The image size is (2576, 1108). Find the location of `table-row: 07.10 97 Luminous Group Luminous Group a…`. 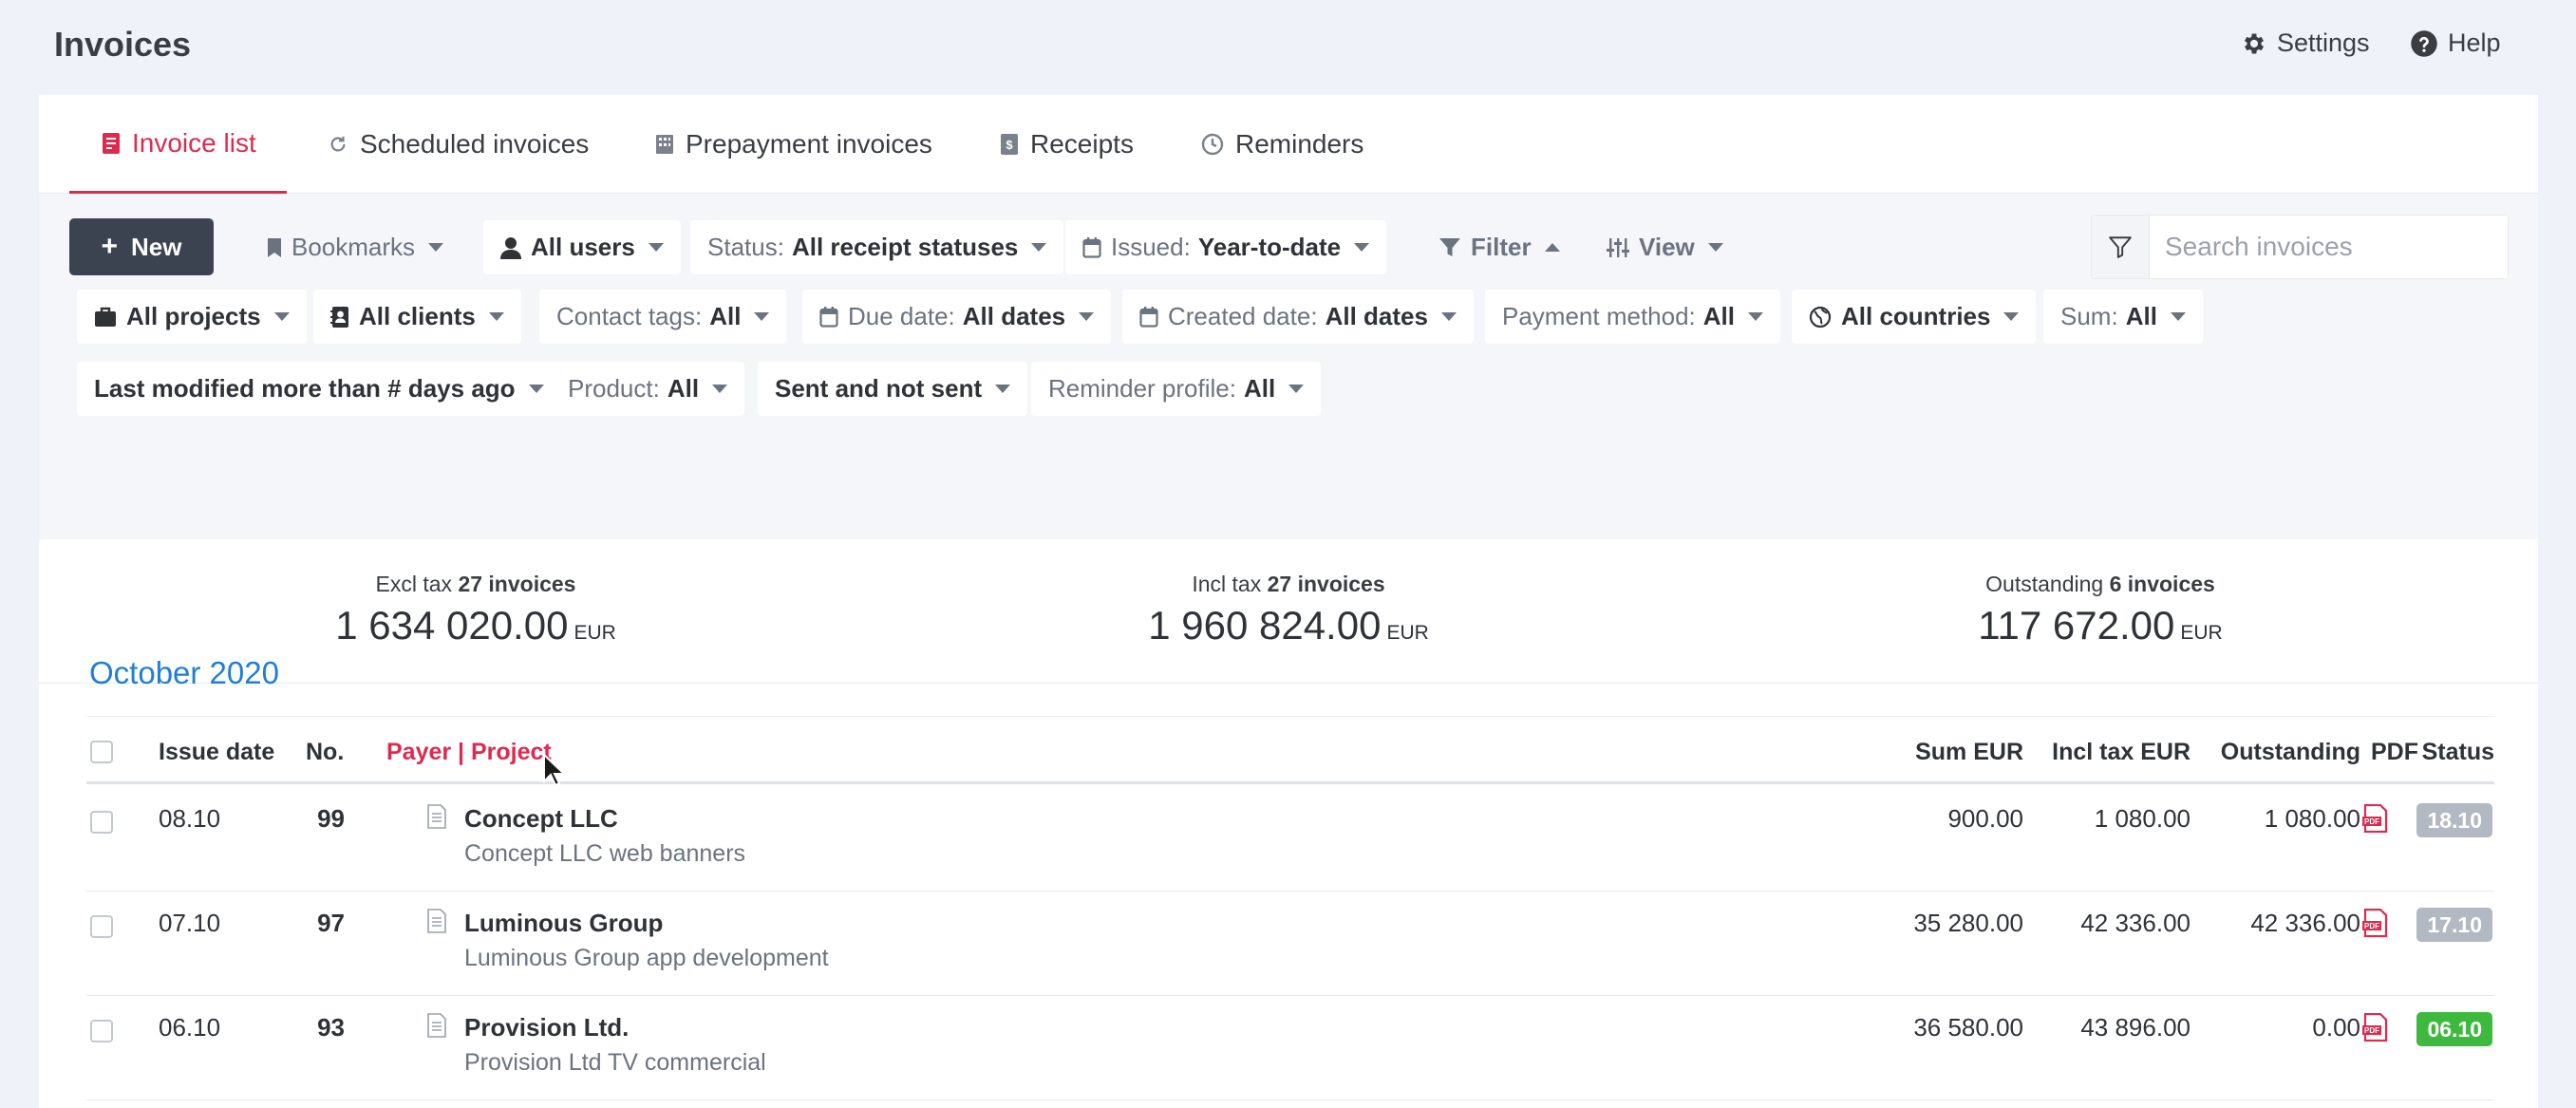

table-row: 07.10 97 Luminous Group Luminous Group a… is located at coordinates (1290, 944).